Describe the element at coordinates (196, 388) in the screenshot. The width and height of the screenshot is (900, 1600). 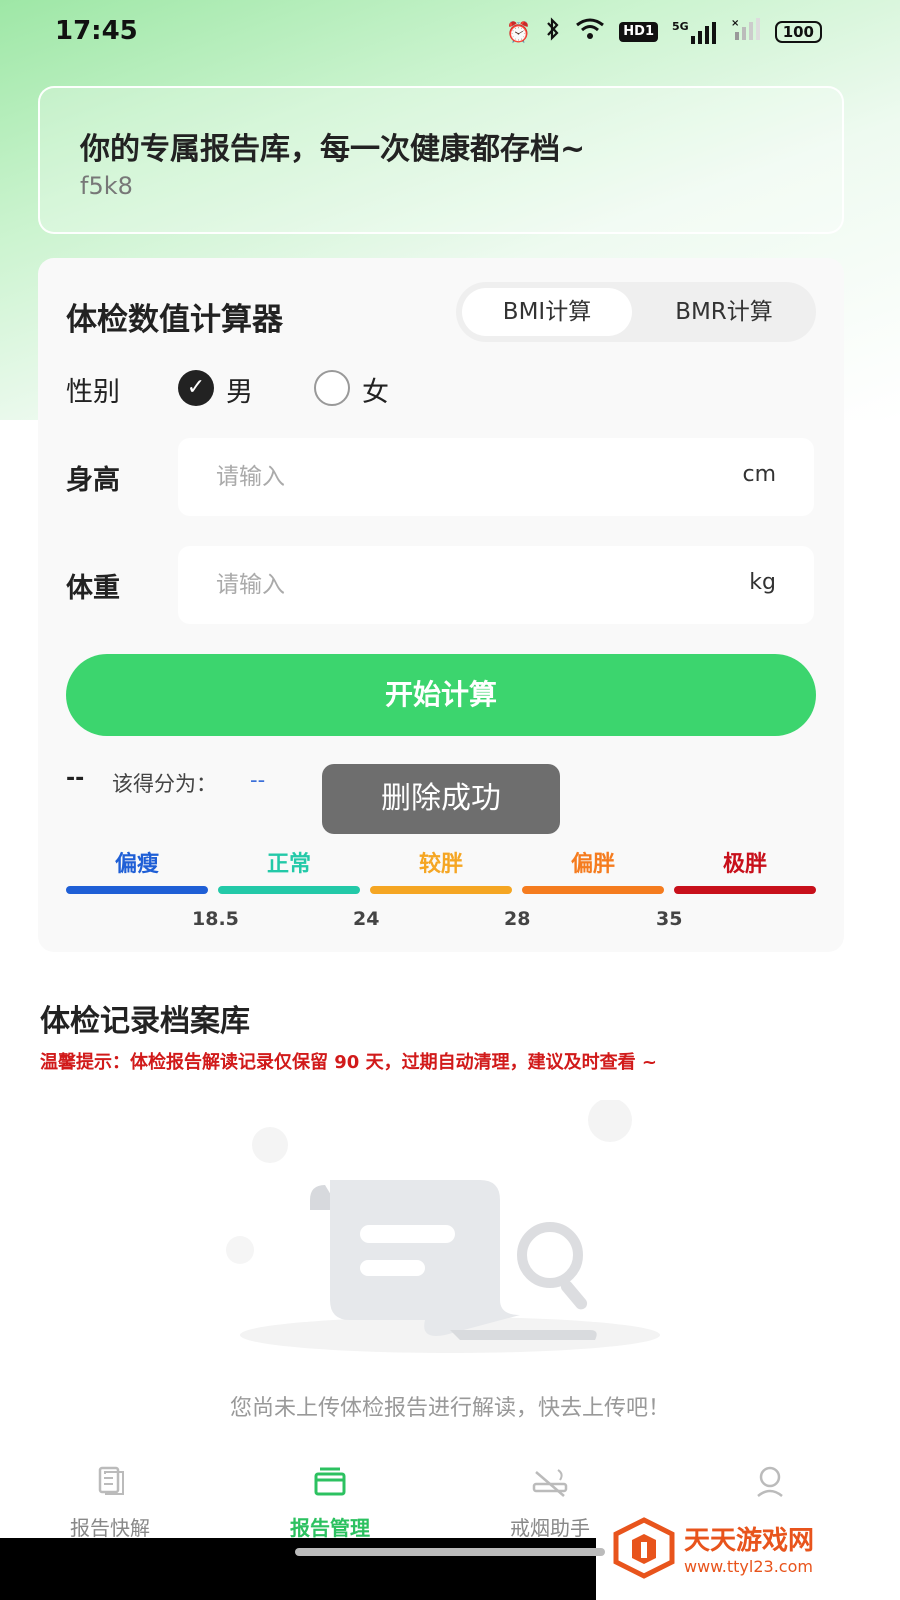
I see `gender-male-radio: ✓` at that location.